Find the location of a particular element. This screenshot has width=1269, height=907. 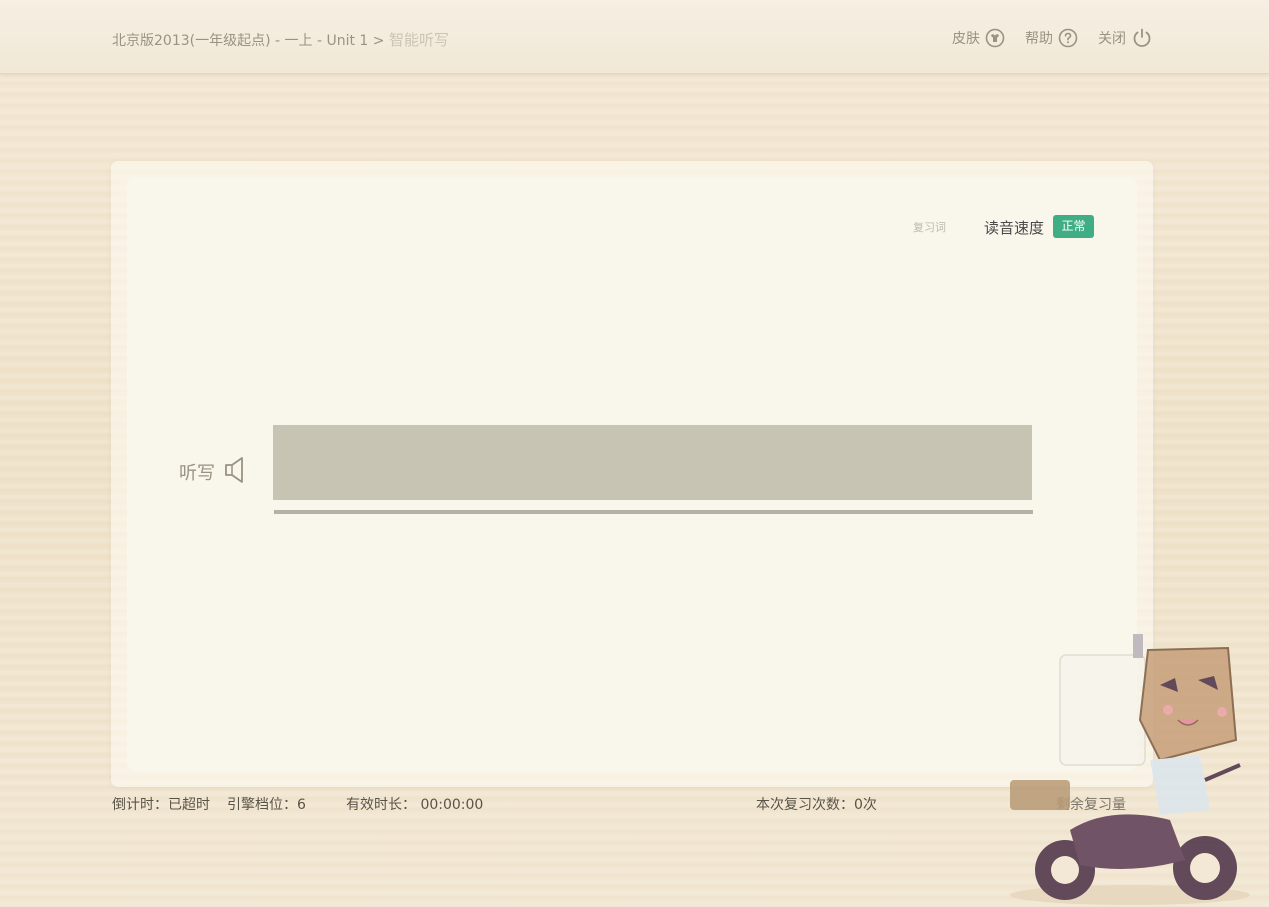

box-mascot-illustration is located at coordinates (1130, 769).